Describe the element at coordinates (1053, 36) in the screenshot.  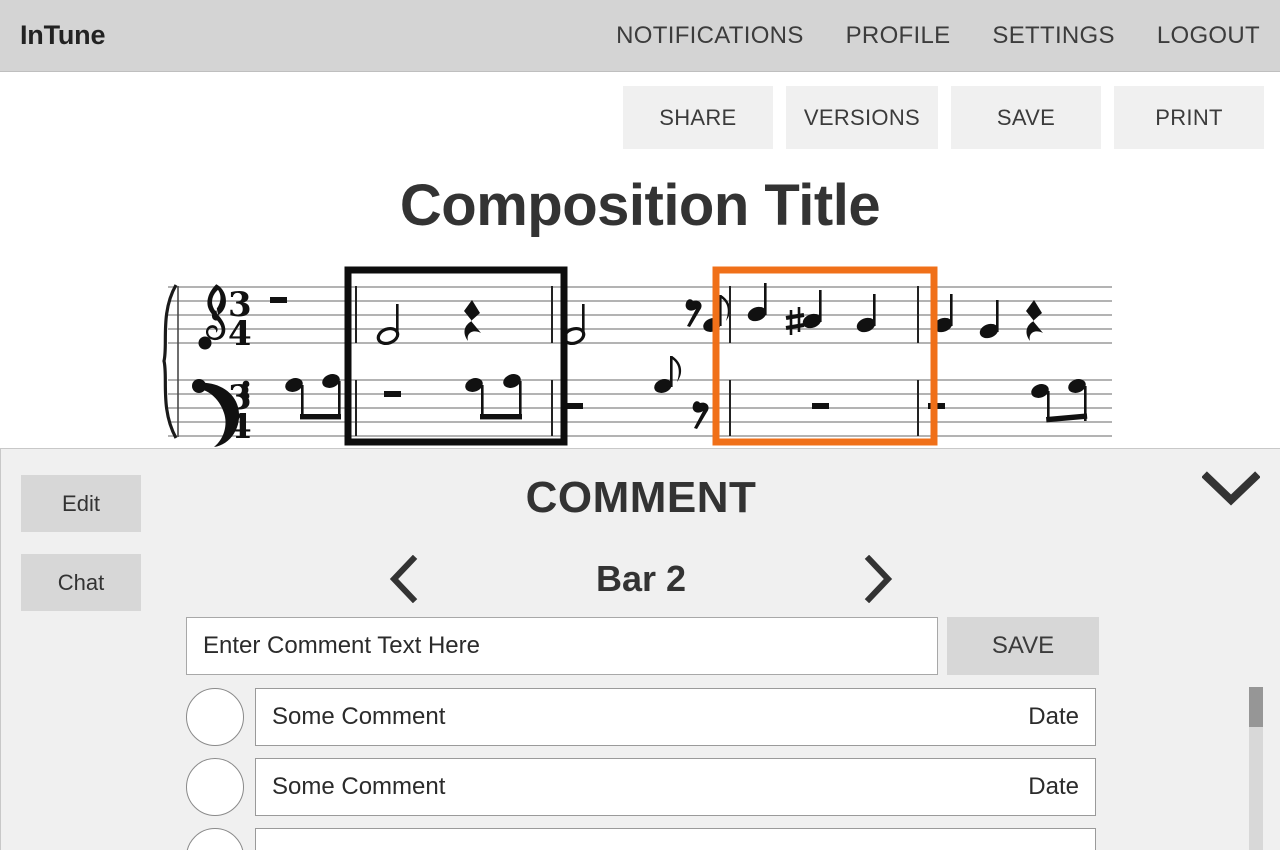
I see `nav-settings: SETTINGS` at that location.